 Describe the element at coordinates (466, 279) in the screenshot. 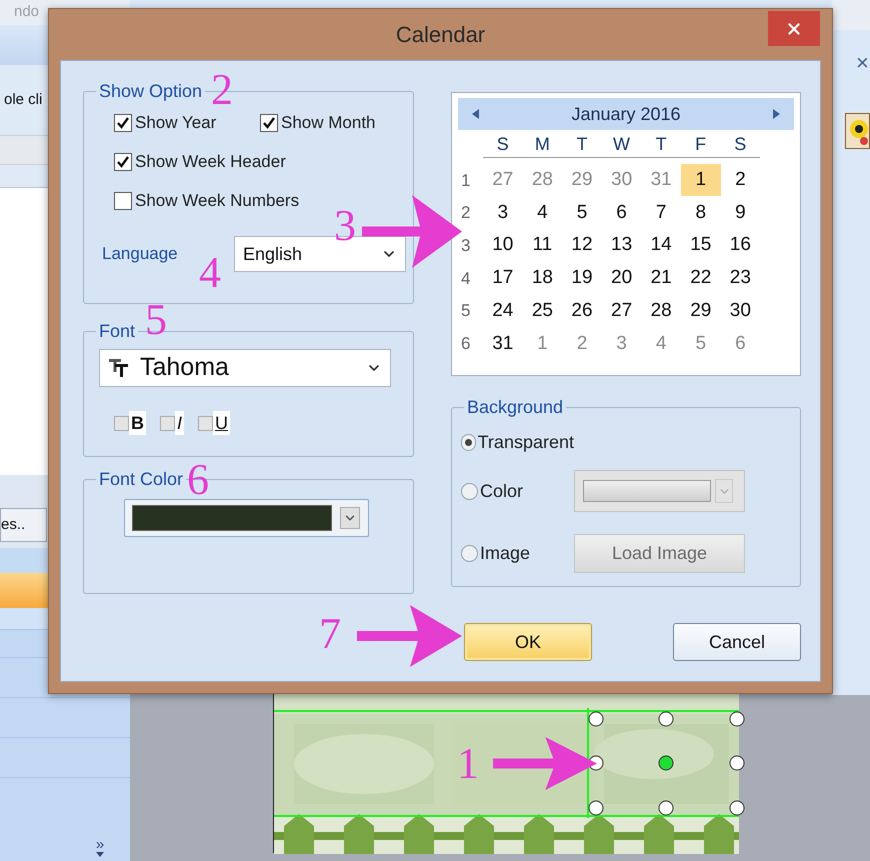

I see `week-number: 4` at that location.